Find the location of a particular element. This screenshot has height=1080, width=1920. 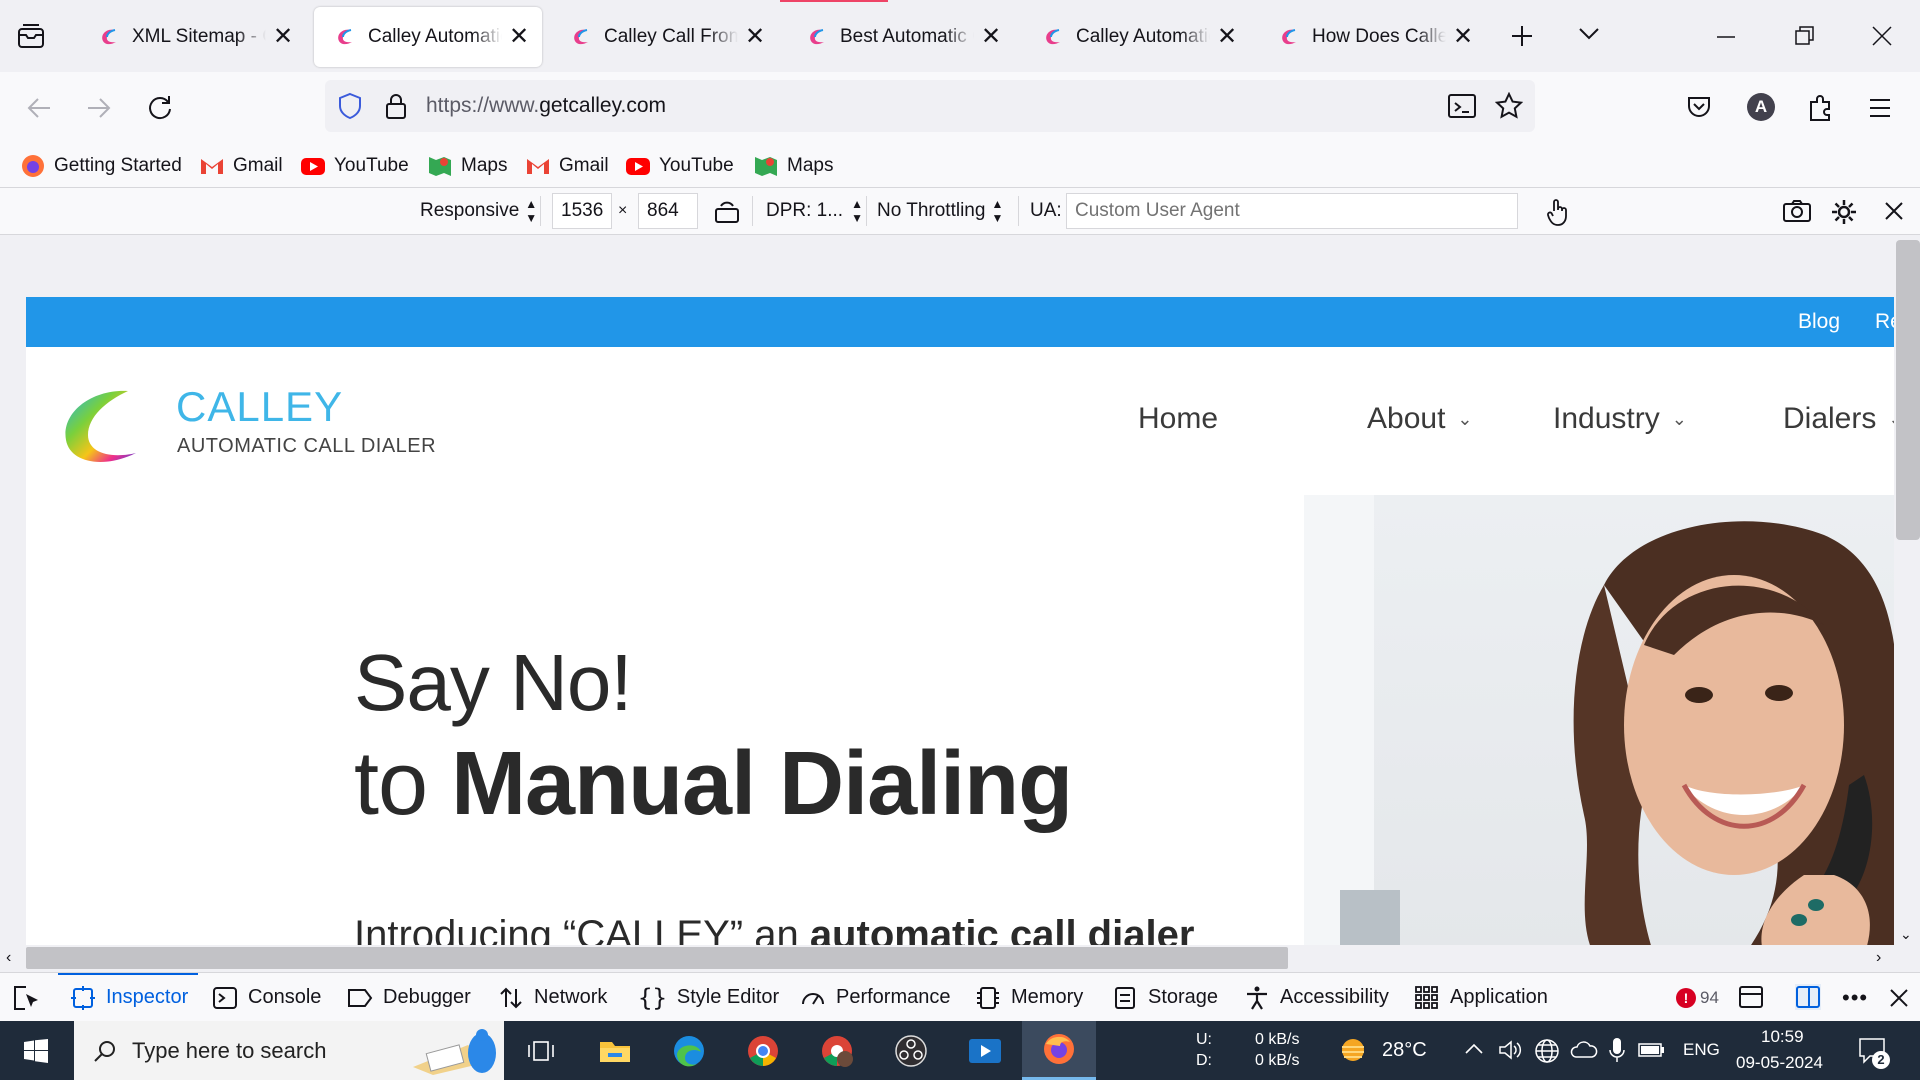

nav-dialers: Dialers⌄ is located at coordinates (1838, 419).